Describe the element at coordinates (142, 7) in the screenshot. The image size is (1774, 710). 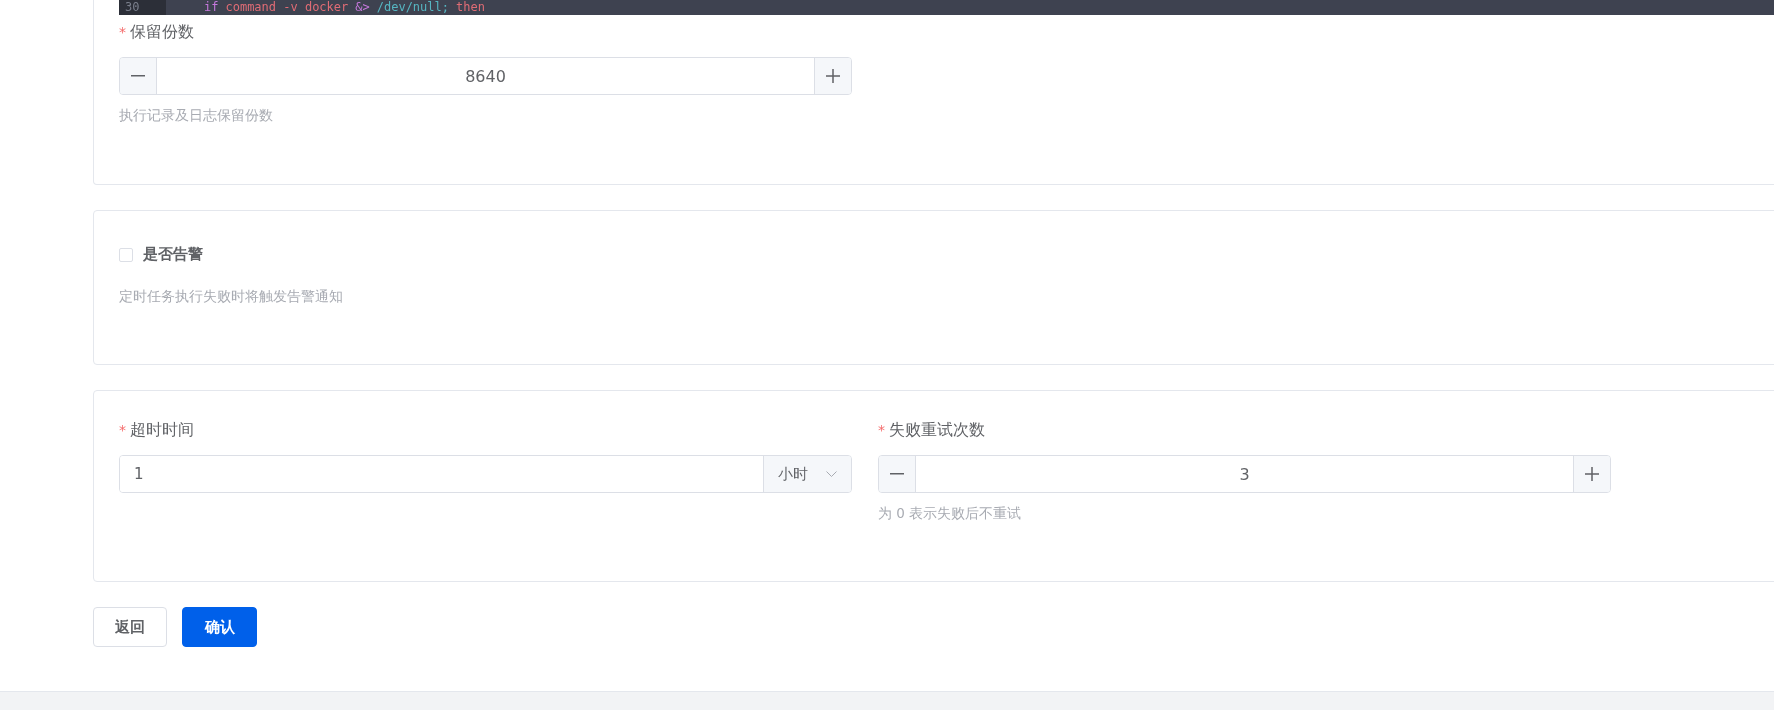
I see `line-number: 30` at that location.